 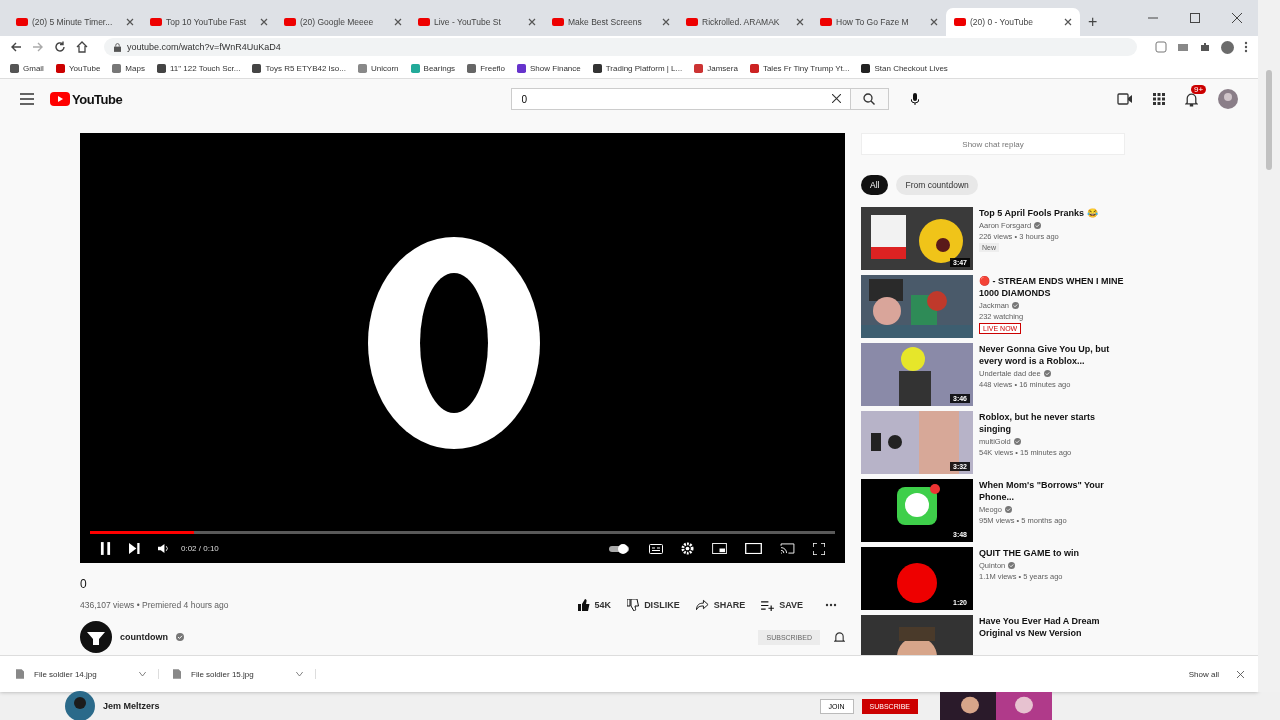 What do you see at coordinates (33, 68) in the screenshot?
I see `bookmark-link: Gmail` at bounding box center [33, 68].